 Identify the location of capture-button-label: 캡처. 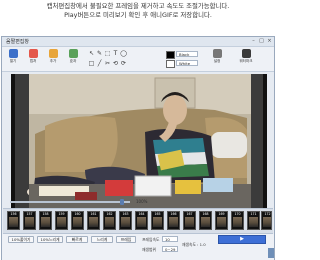
(33, 61).